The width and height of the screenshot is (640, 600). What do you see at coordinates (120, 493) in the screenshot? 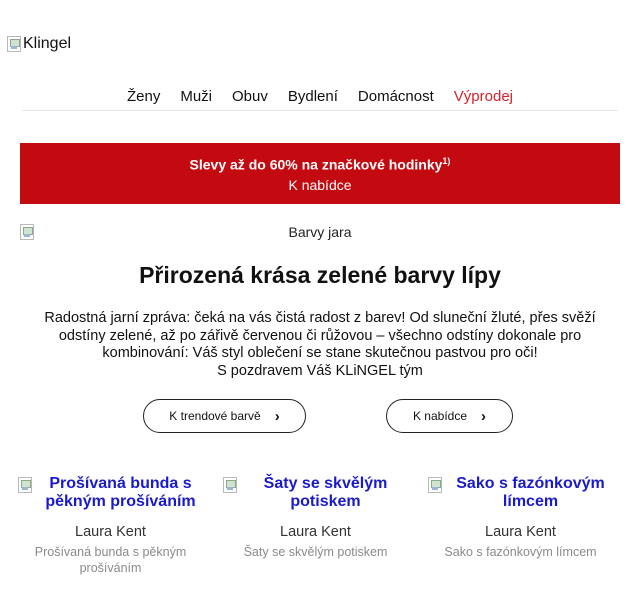
I see `product-title: Prošívaná bunda s pěkným prošíváním` at bounding box center [120, 493].